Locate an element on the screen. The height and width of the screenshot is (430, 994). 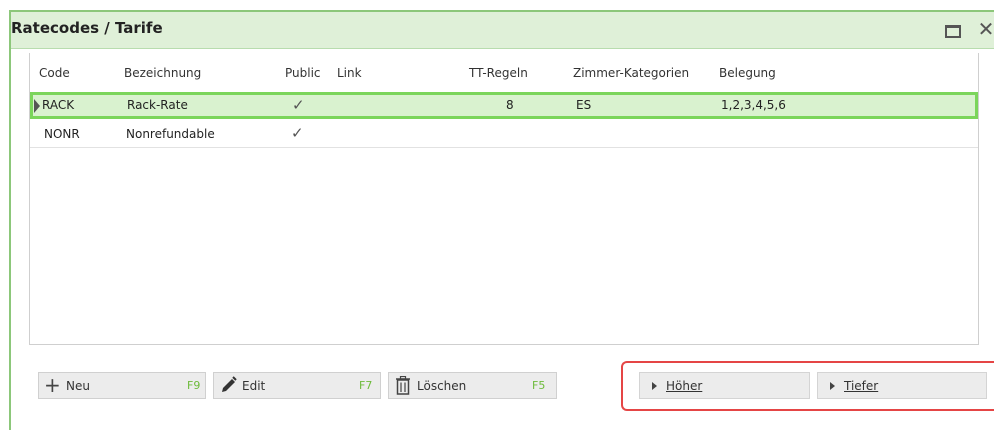
cell-zimmer-kategorien: ES is located at coordinates (584, 105).